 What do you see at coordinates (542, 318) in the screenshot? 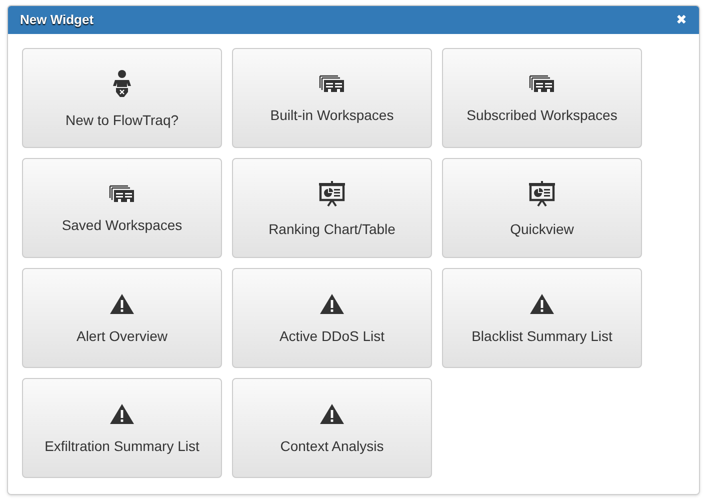
I see `widget-tile: Blacklist Summary List` at bounding box center [542, 318].